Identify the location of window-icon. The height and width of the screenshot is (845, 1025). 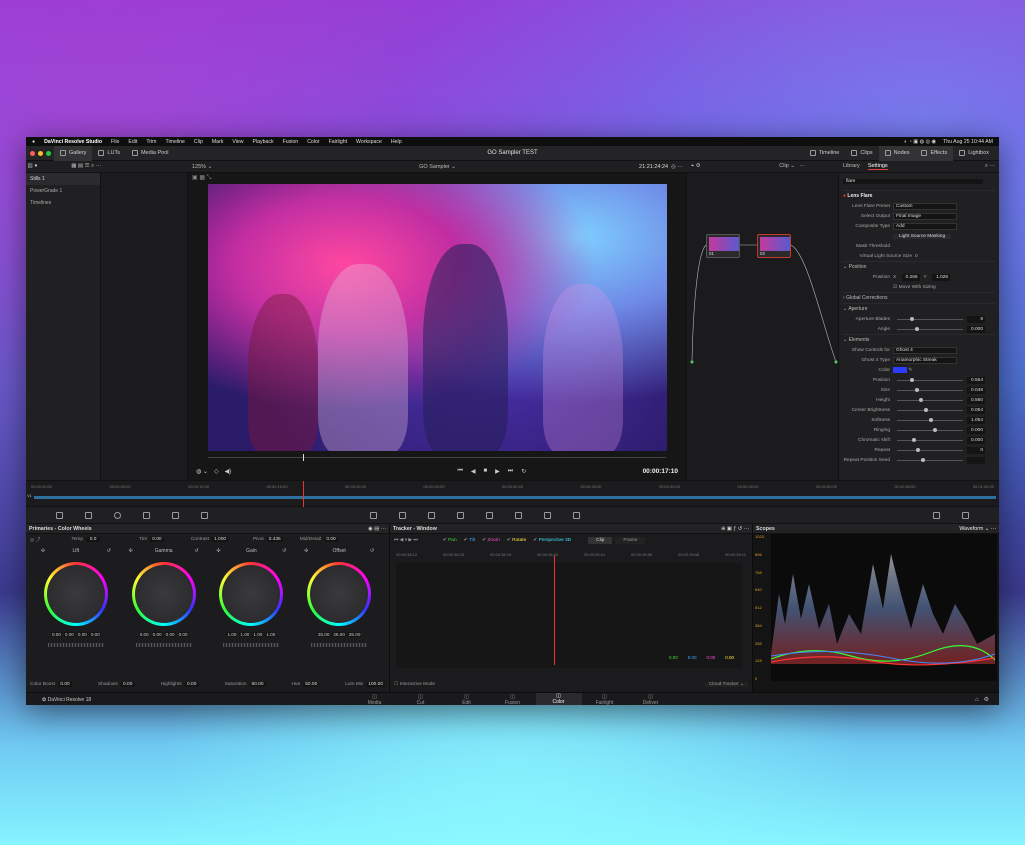
(402, 515).